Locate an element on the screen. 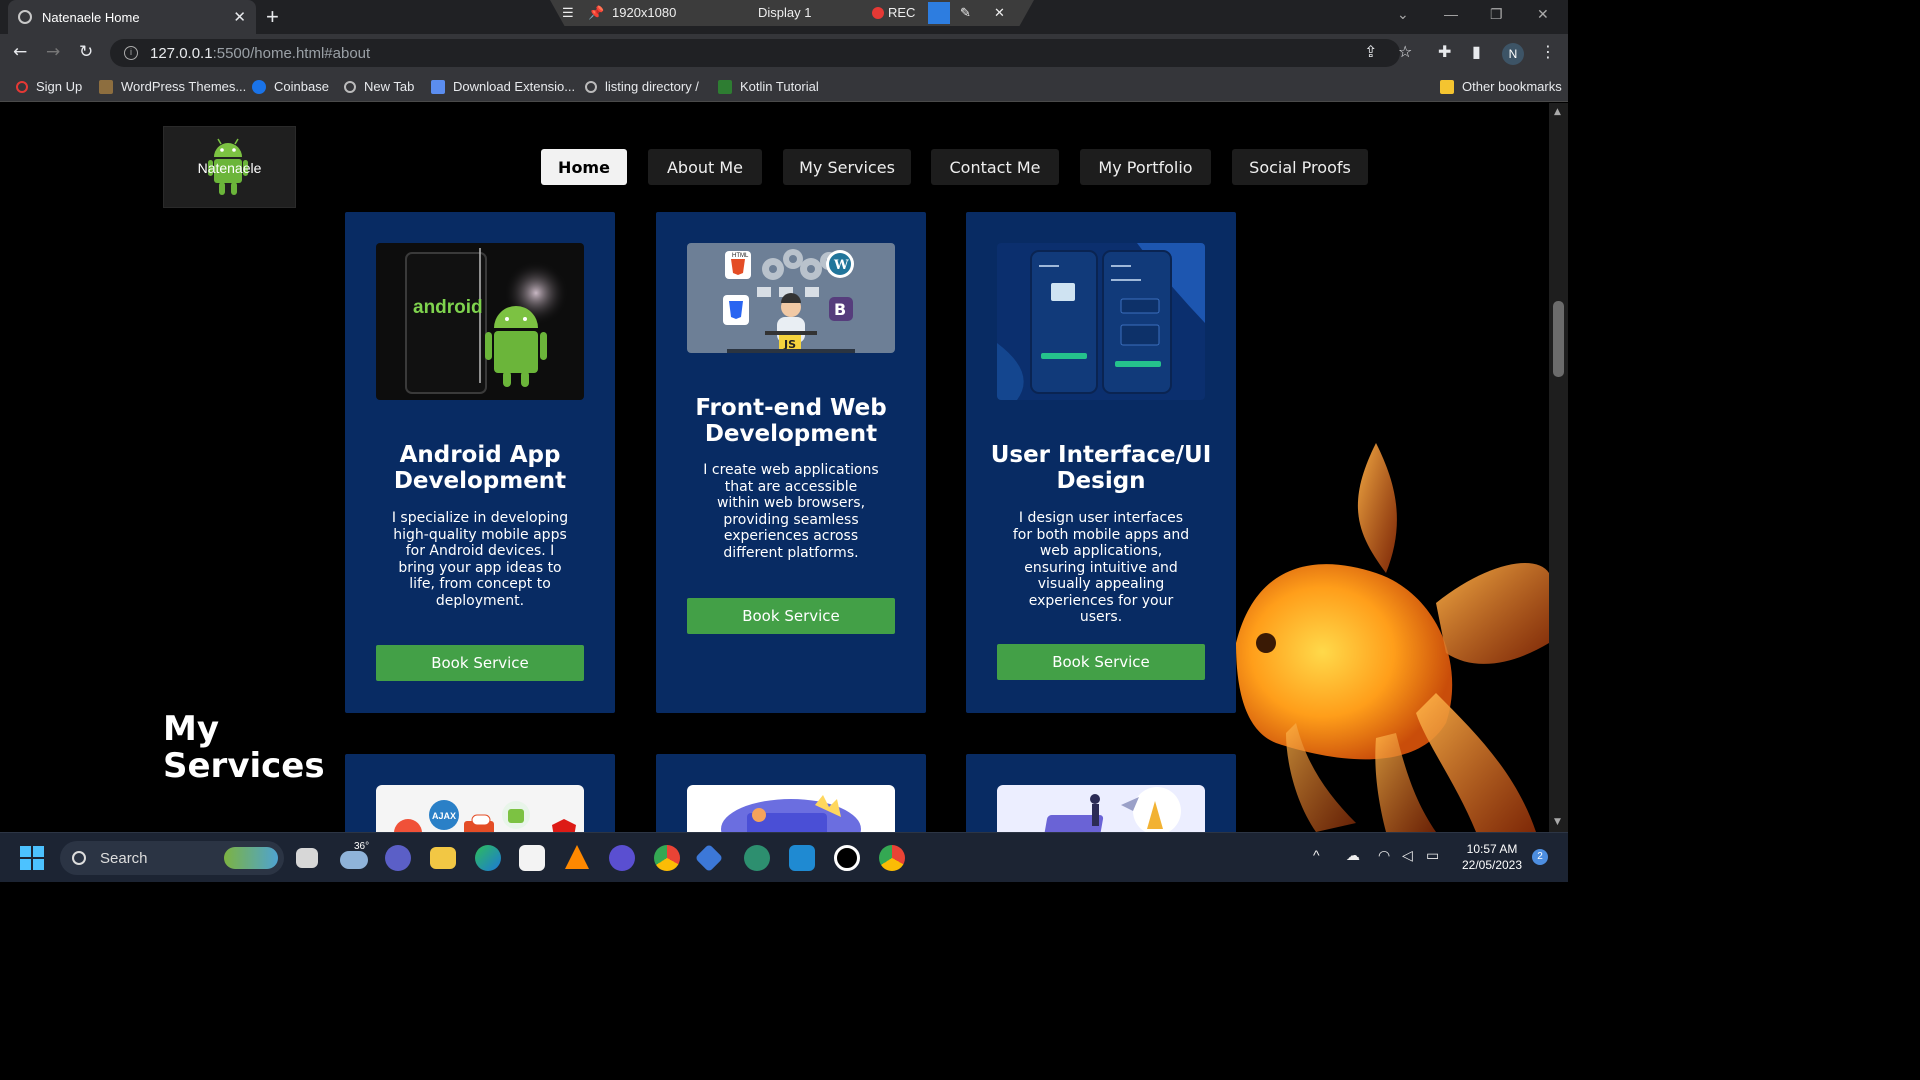 The height and width of the screenshot is (1080, 1920). svg-text: W is located at coordinates (841, 265).